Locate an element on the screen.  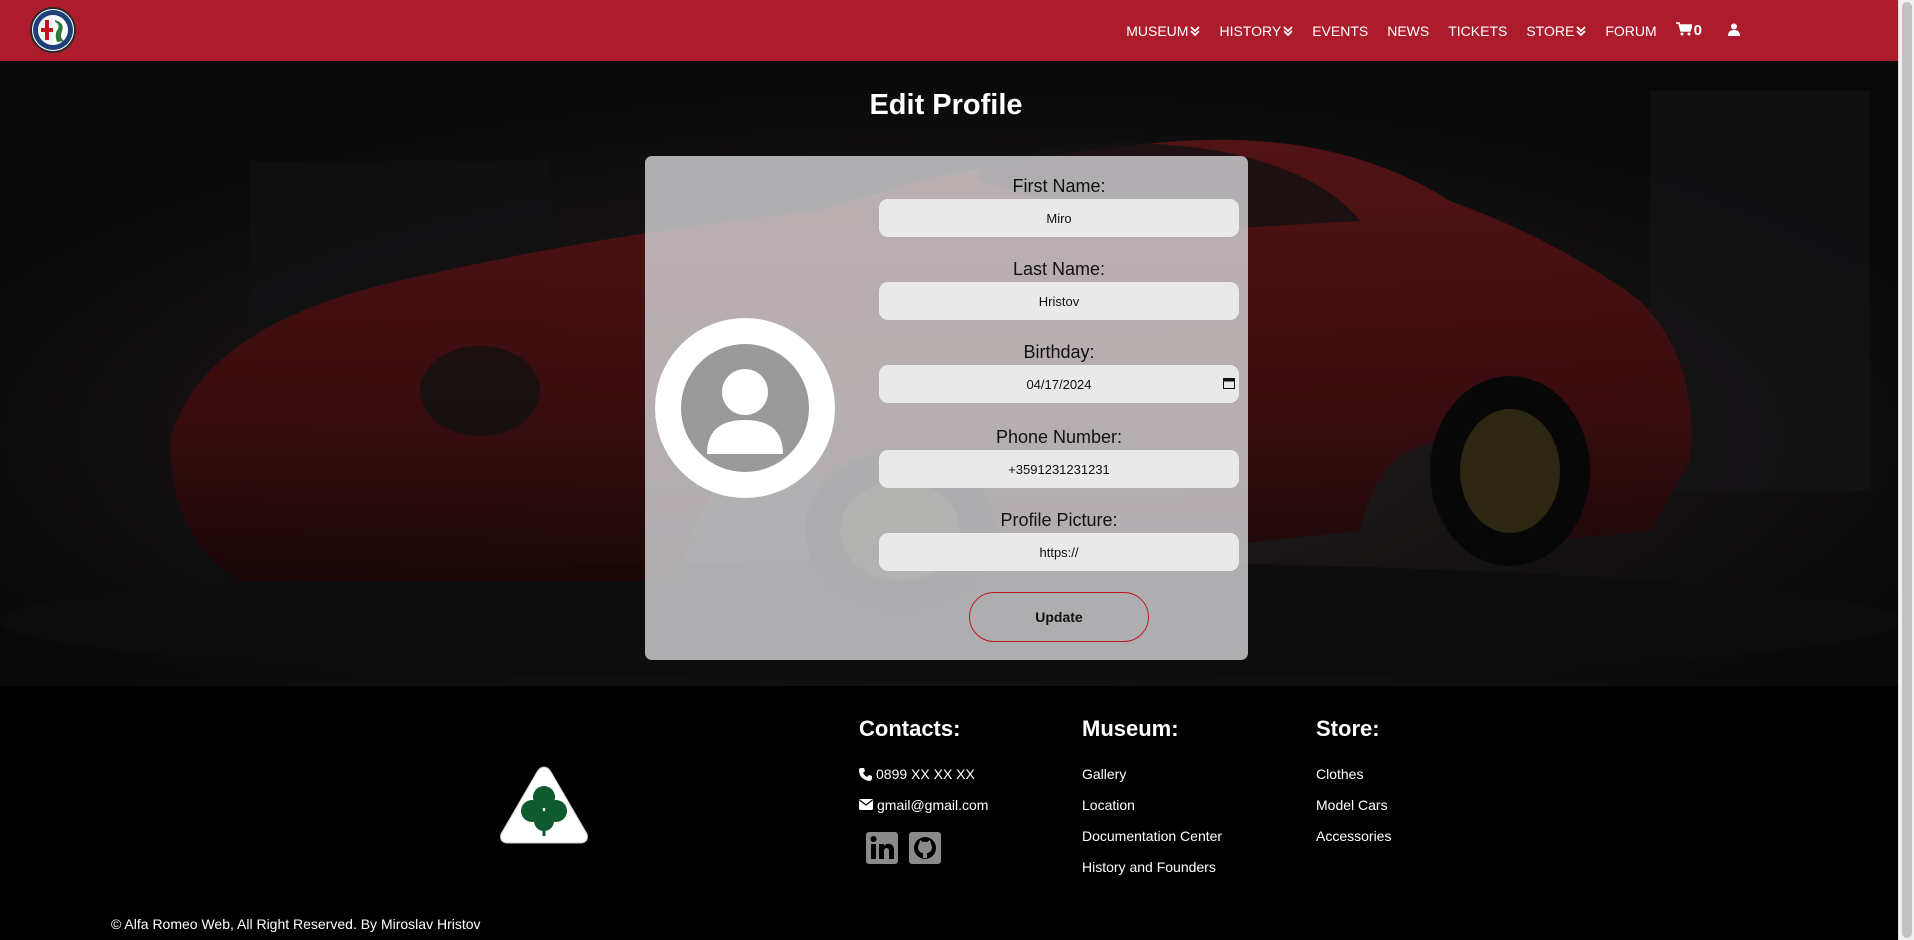
nav-item-history: HISTORY is located at coordinates (1256, 30).